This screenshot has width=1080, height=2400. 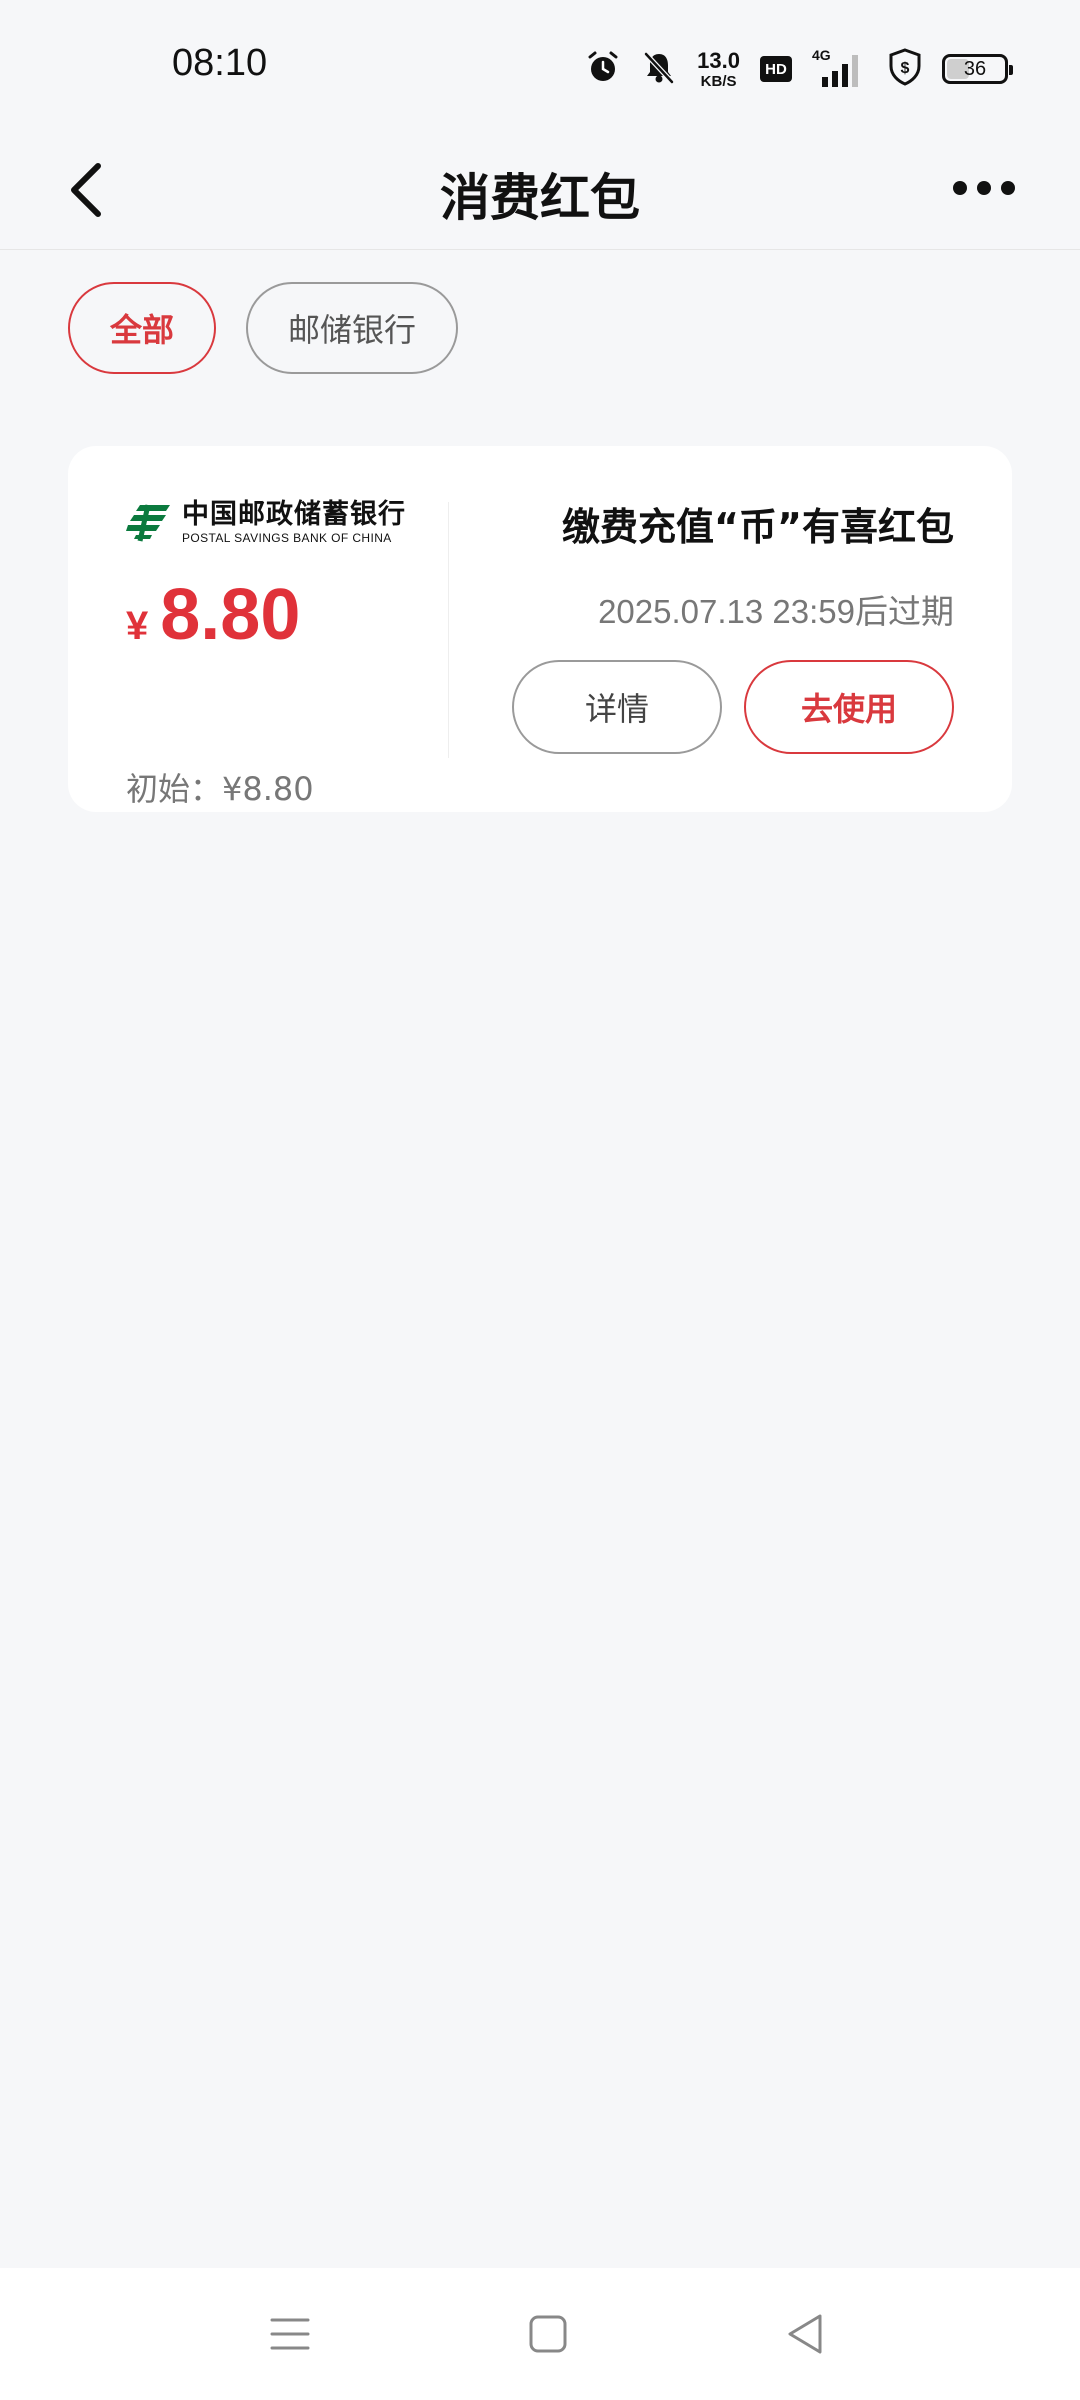 I want to click on battery-icon: 36, so click(x=977, y=69).